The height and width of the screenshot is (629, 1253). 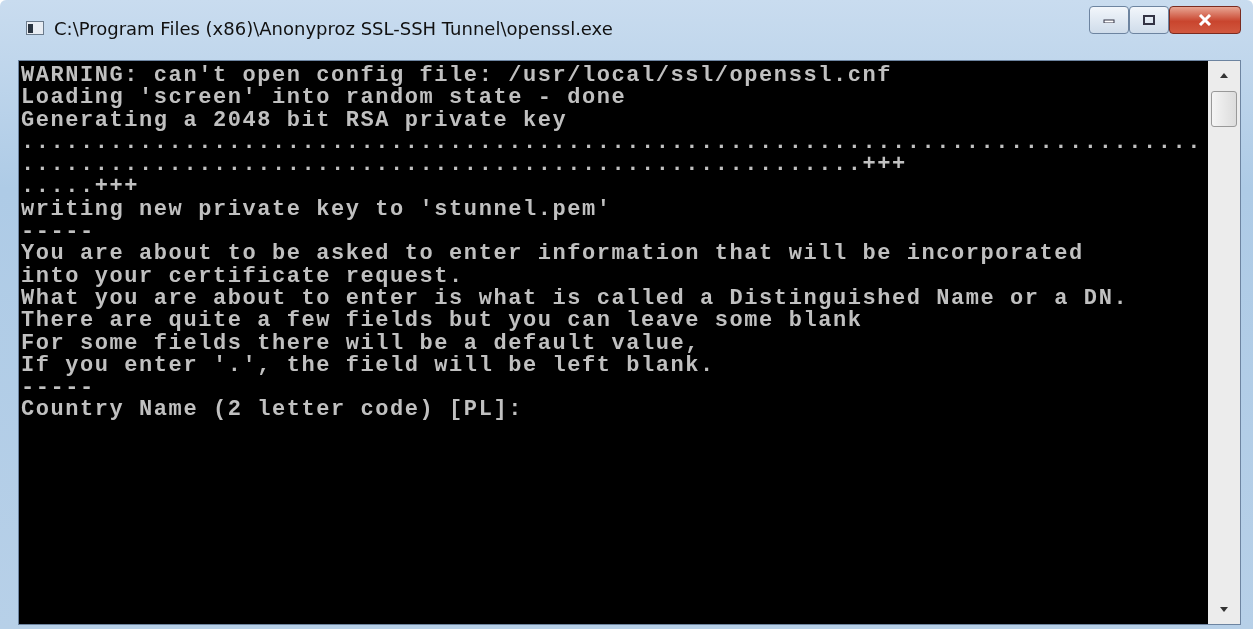 I want to click on scroll-down-arrow-icon, so click(x=1224, y=610).